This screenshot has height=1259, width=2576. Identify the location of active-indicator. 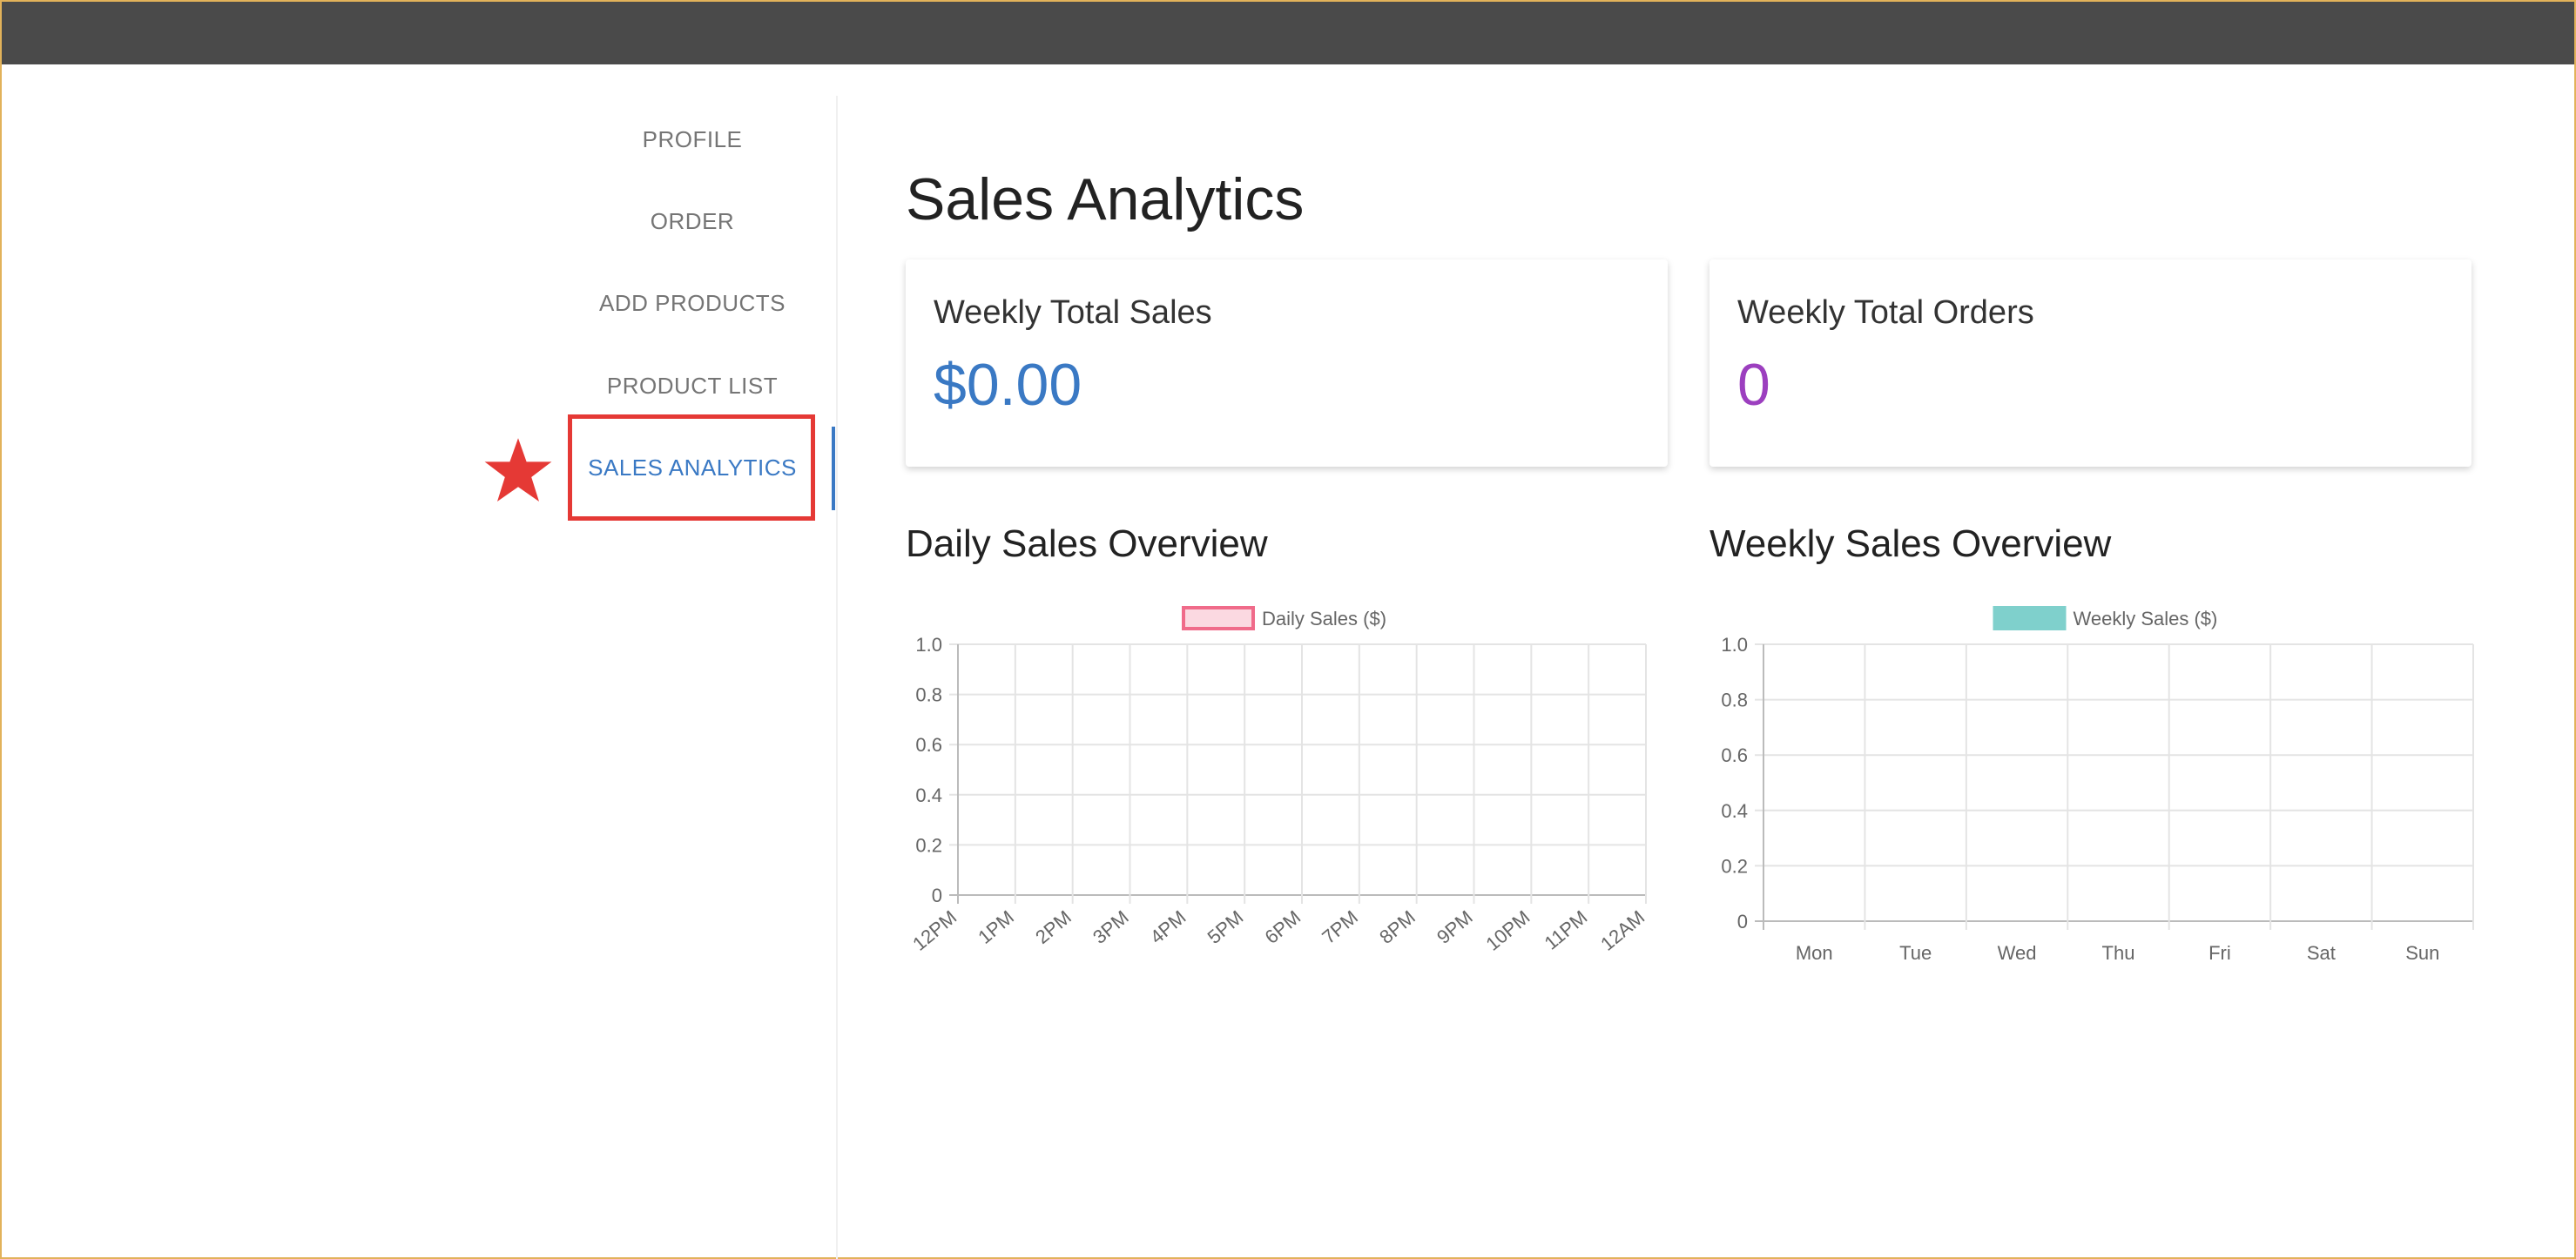
(833, 468).